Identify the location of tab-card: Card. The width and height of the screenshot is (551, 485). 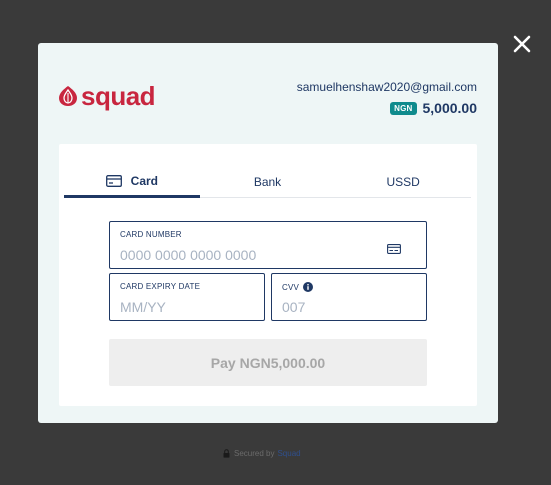
(132, 182).